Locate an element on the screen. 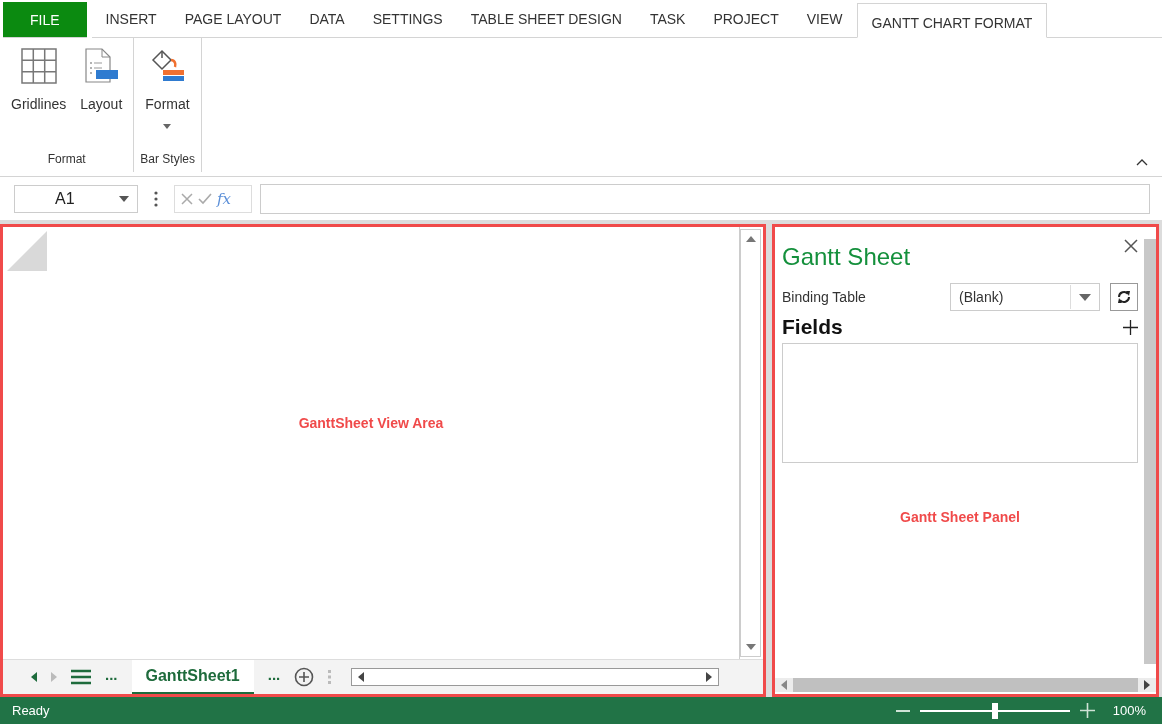 Image resolution: width=1162 pixels, height=724 pixels. collapse-icon is located at coordinates (1142, 162).